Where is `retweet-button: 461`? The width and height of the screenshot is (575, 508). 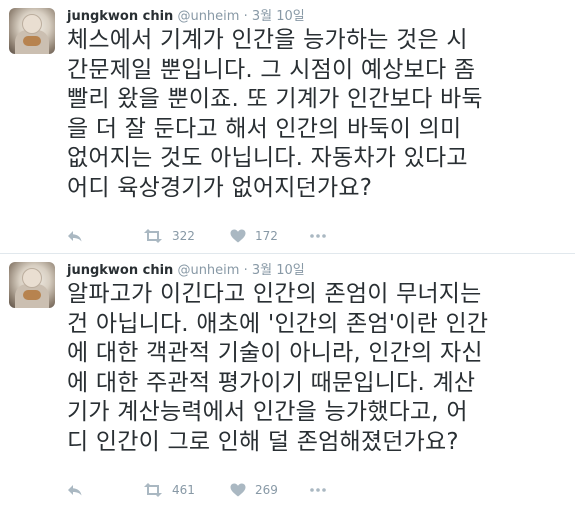 retweet-button: 461 is located at coordinates (169, 490).